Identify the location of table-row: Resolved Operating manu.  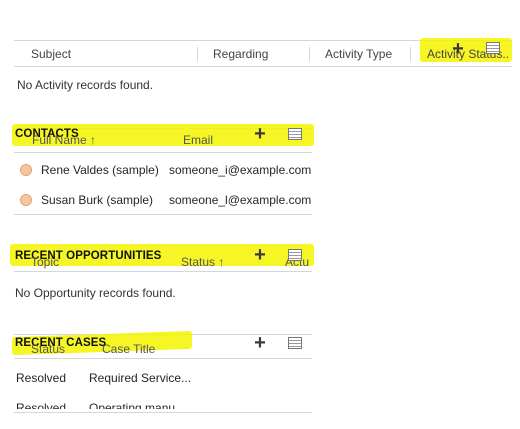
(160, 402).